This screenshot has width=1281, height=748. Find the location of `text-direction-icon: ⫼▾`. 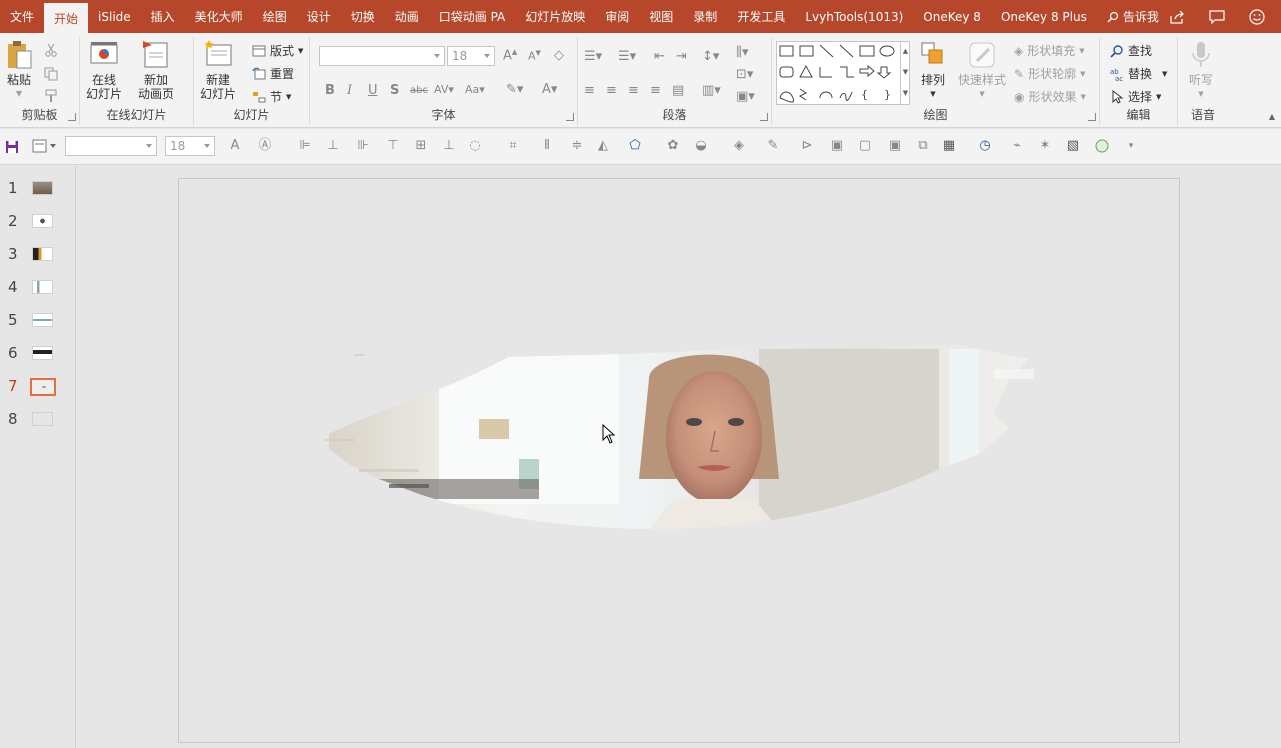

text-direction-icon: ⫼▾ is located at coordinates (742, 52).